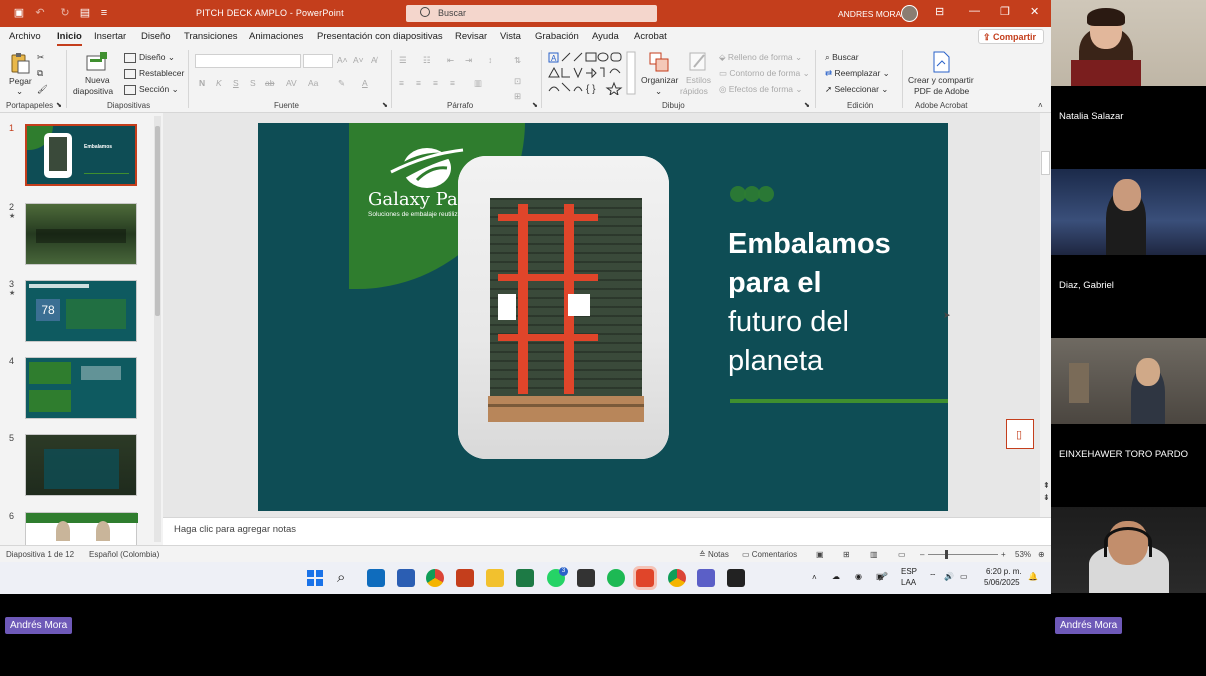 The width and height of the screenshot is (1206, 676). I want to click on minimize-icon: —, so click(974, 11).